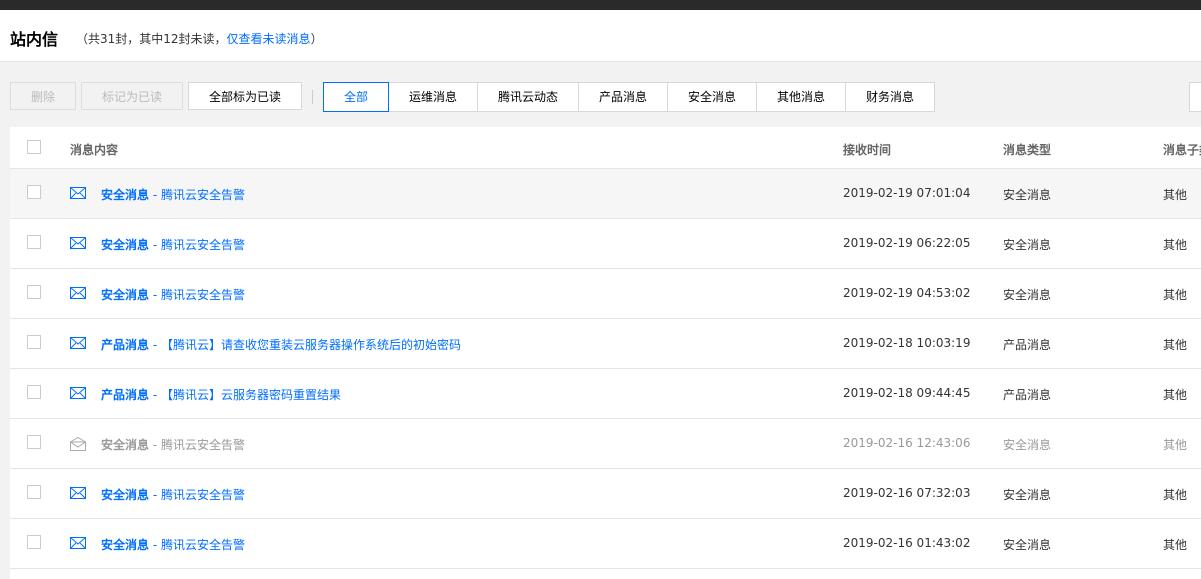 This screenshot has width=1201, height=579. I want to click on received-time: 2019-02-19 07:01:04, so click(907, 193).